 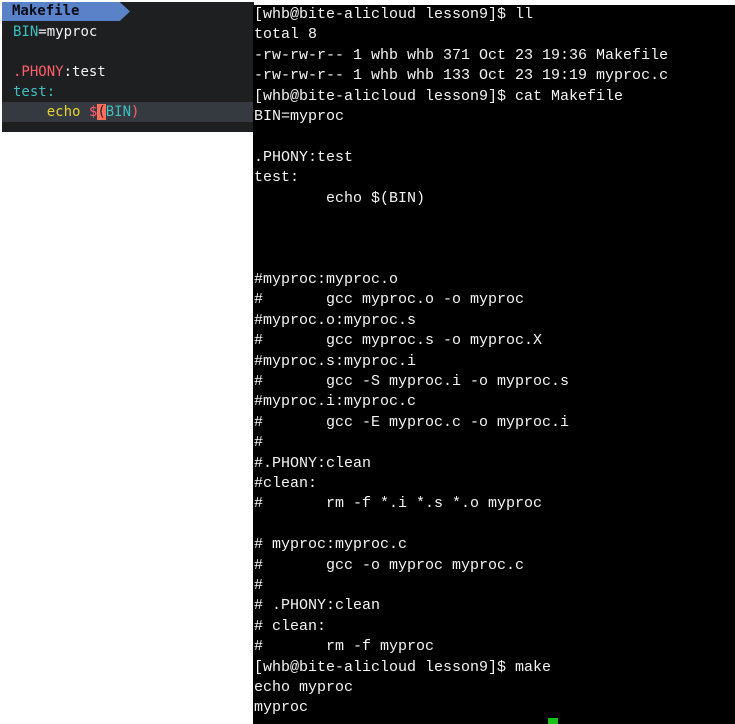 I want to click on terminal-line: BIN=myproc, so click(x=299, y=116).